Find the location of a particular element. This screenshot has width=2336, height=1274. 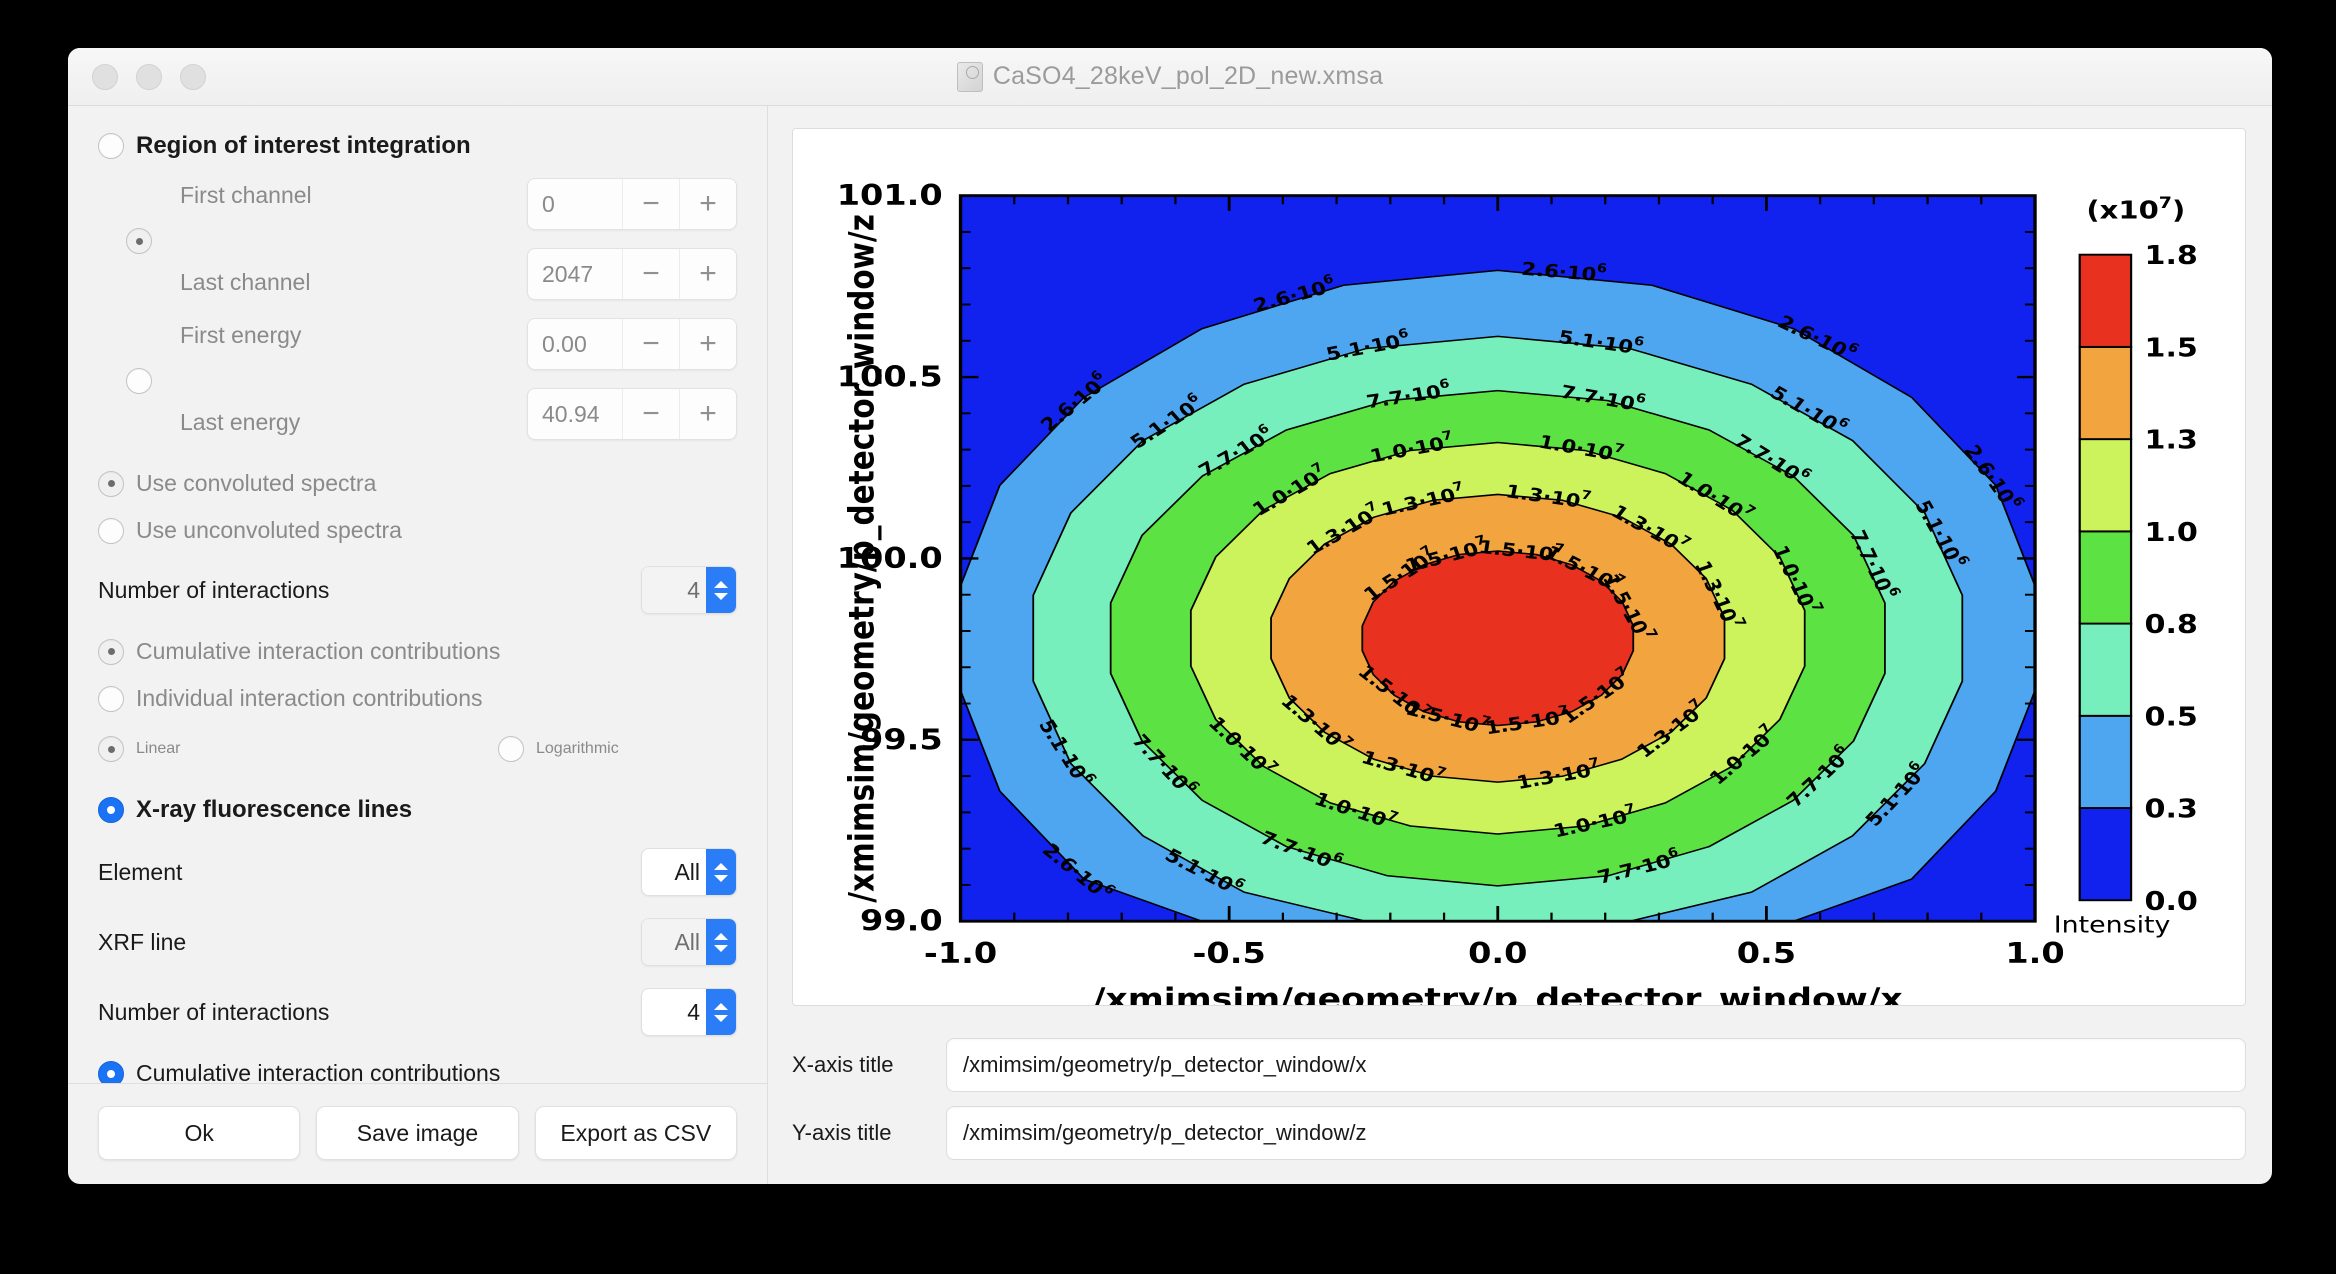

xrf-line-spinbox: All is located at coordinates (689, 942).